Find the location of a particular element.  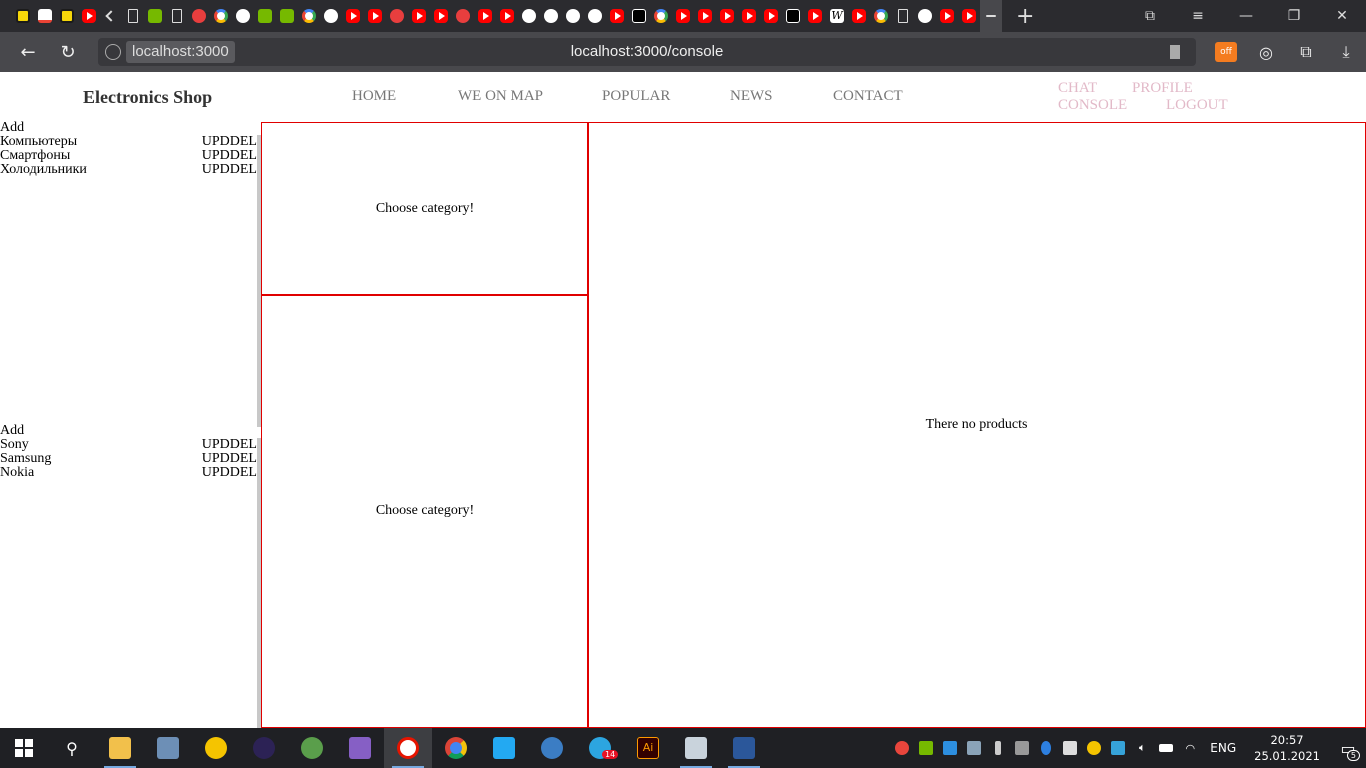

extension-target: ◎ is located at coordinates (1266, 52).